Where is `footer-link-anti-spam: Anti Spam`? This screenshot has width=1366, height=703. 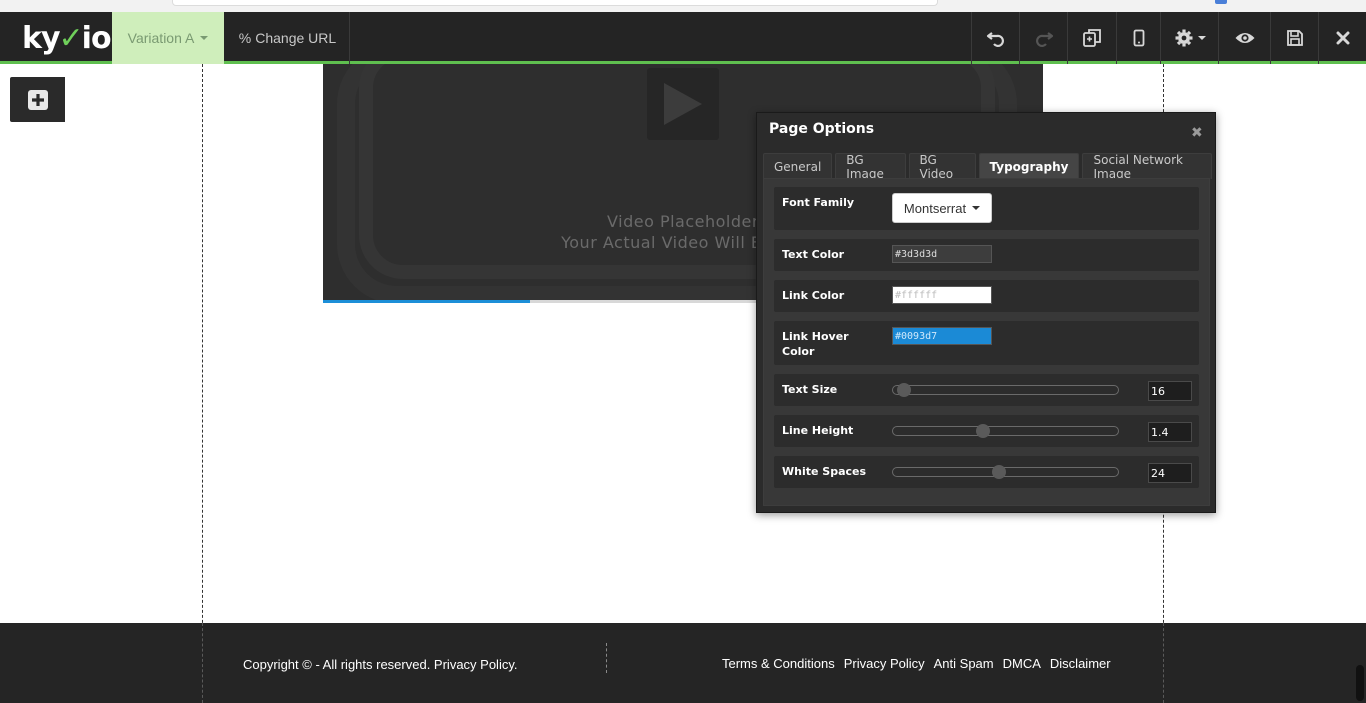 footer-link-anti-spam: Anti Spam is located at coordinates (964, 663).